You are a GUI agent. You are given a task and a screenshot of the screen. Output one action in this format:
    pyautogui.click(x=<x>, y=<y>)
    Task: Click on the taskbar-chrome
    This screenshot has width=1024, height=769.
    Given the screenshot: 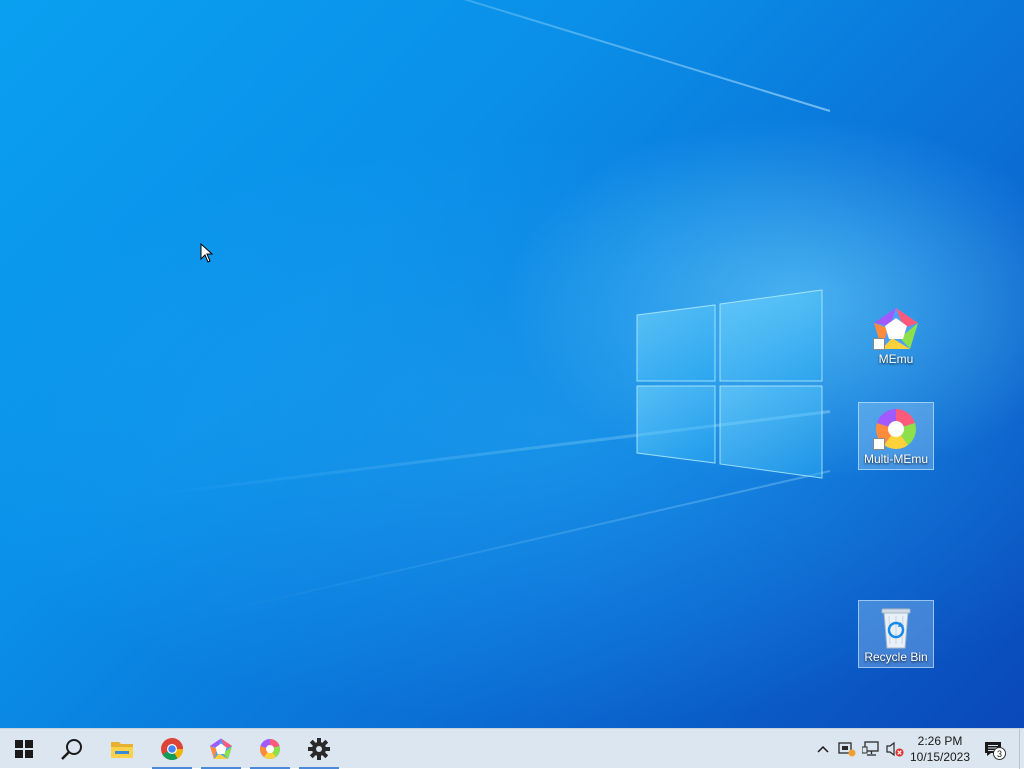 What is the action you would take?
    pyautogui.click(x=172, y=749)
    